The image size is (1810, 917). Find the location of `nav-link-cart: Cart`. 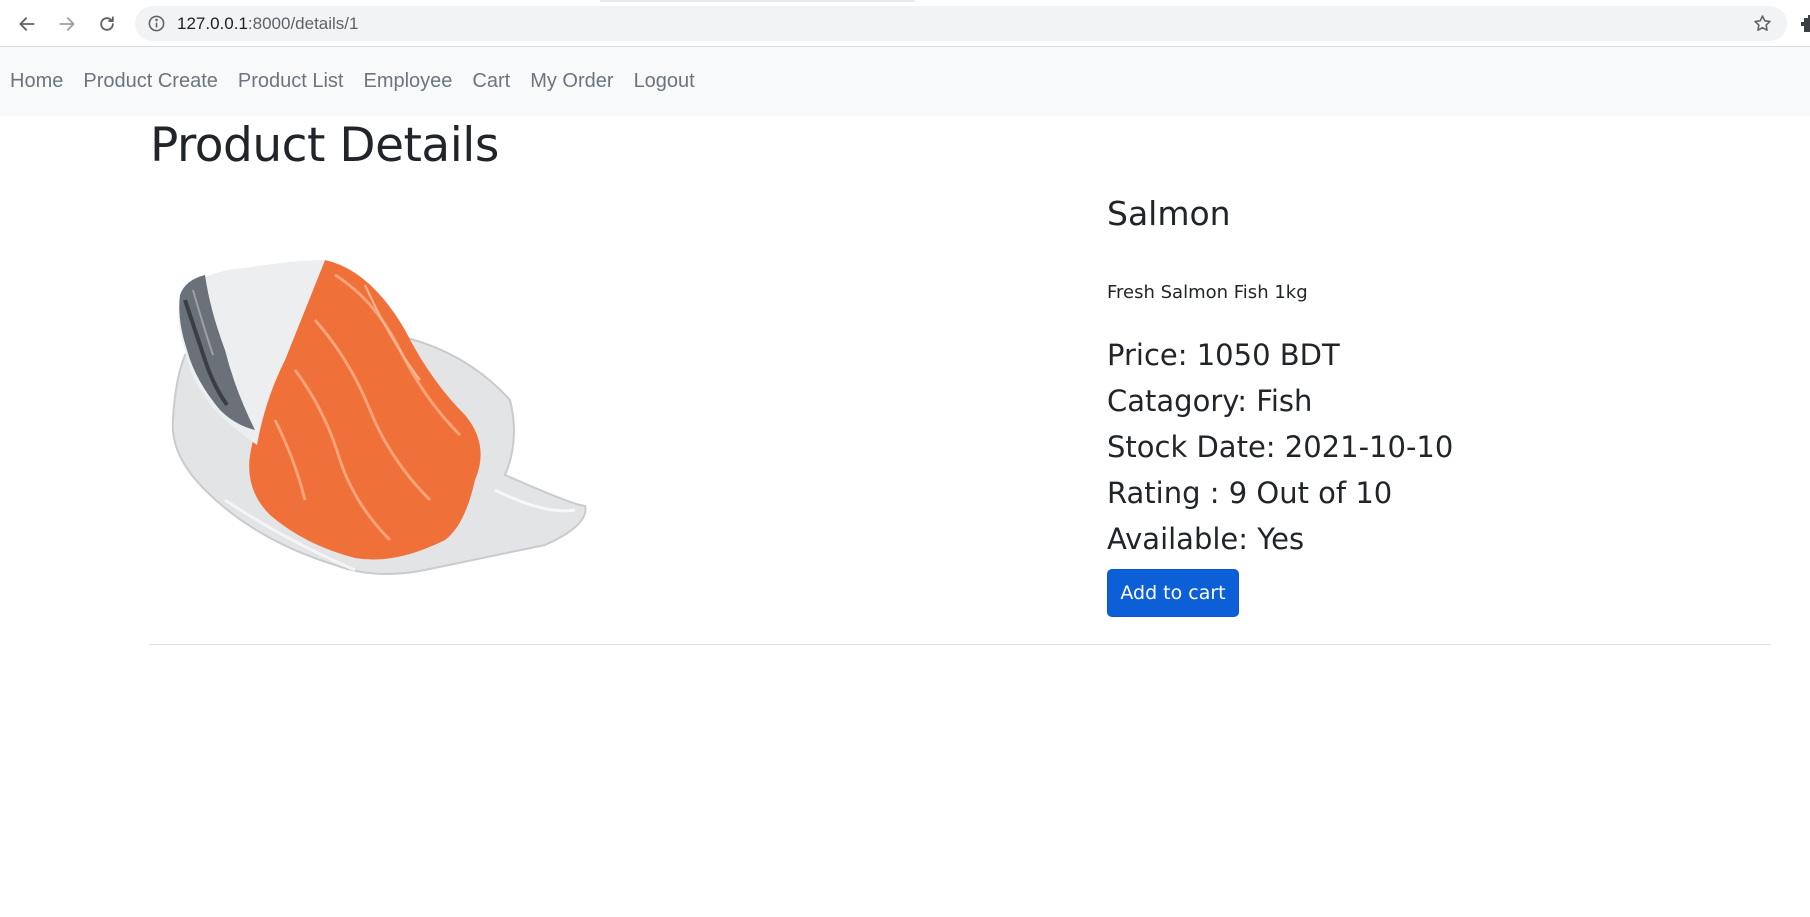

nav-link-cart: Cart is located at coordinates (491, 81).